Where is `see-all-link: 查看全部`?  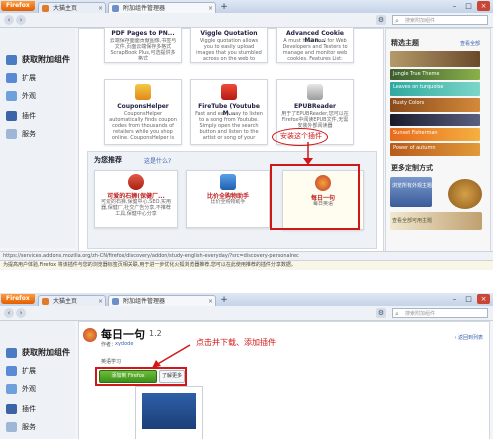 see-all-link: 查看全部 is located at coordinates (470, 43).